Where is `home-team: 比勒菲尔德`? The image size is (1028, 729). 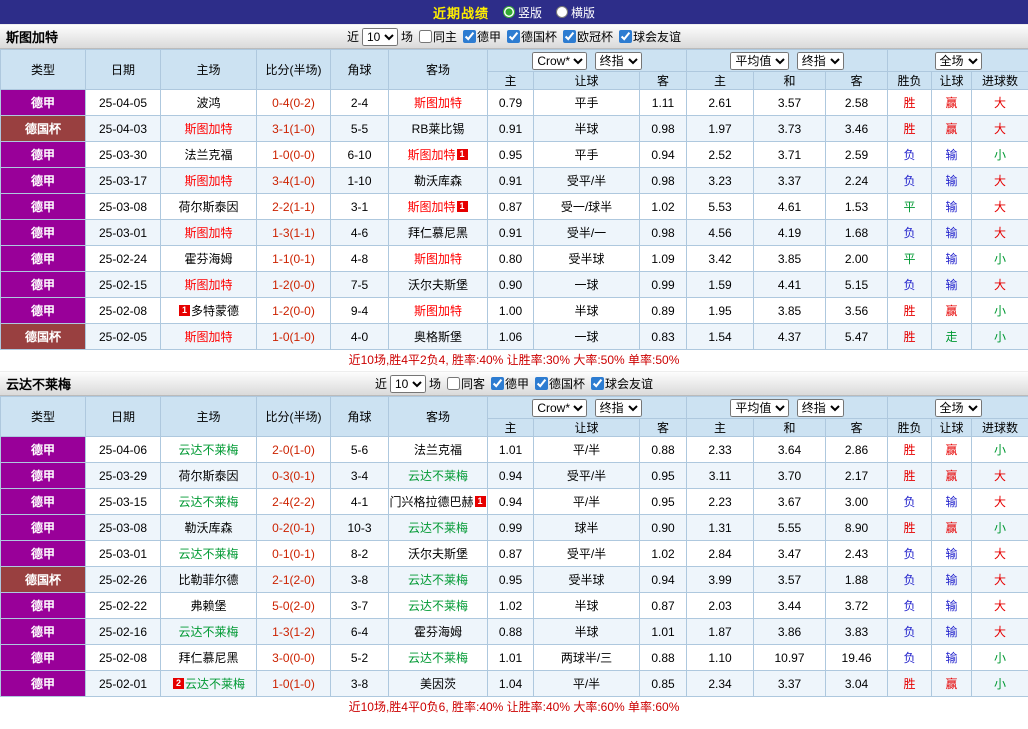 home-team: 比勒菲尔德 is located at coordinates (208, 579).